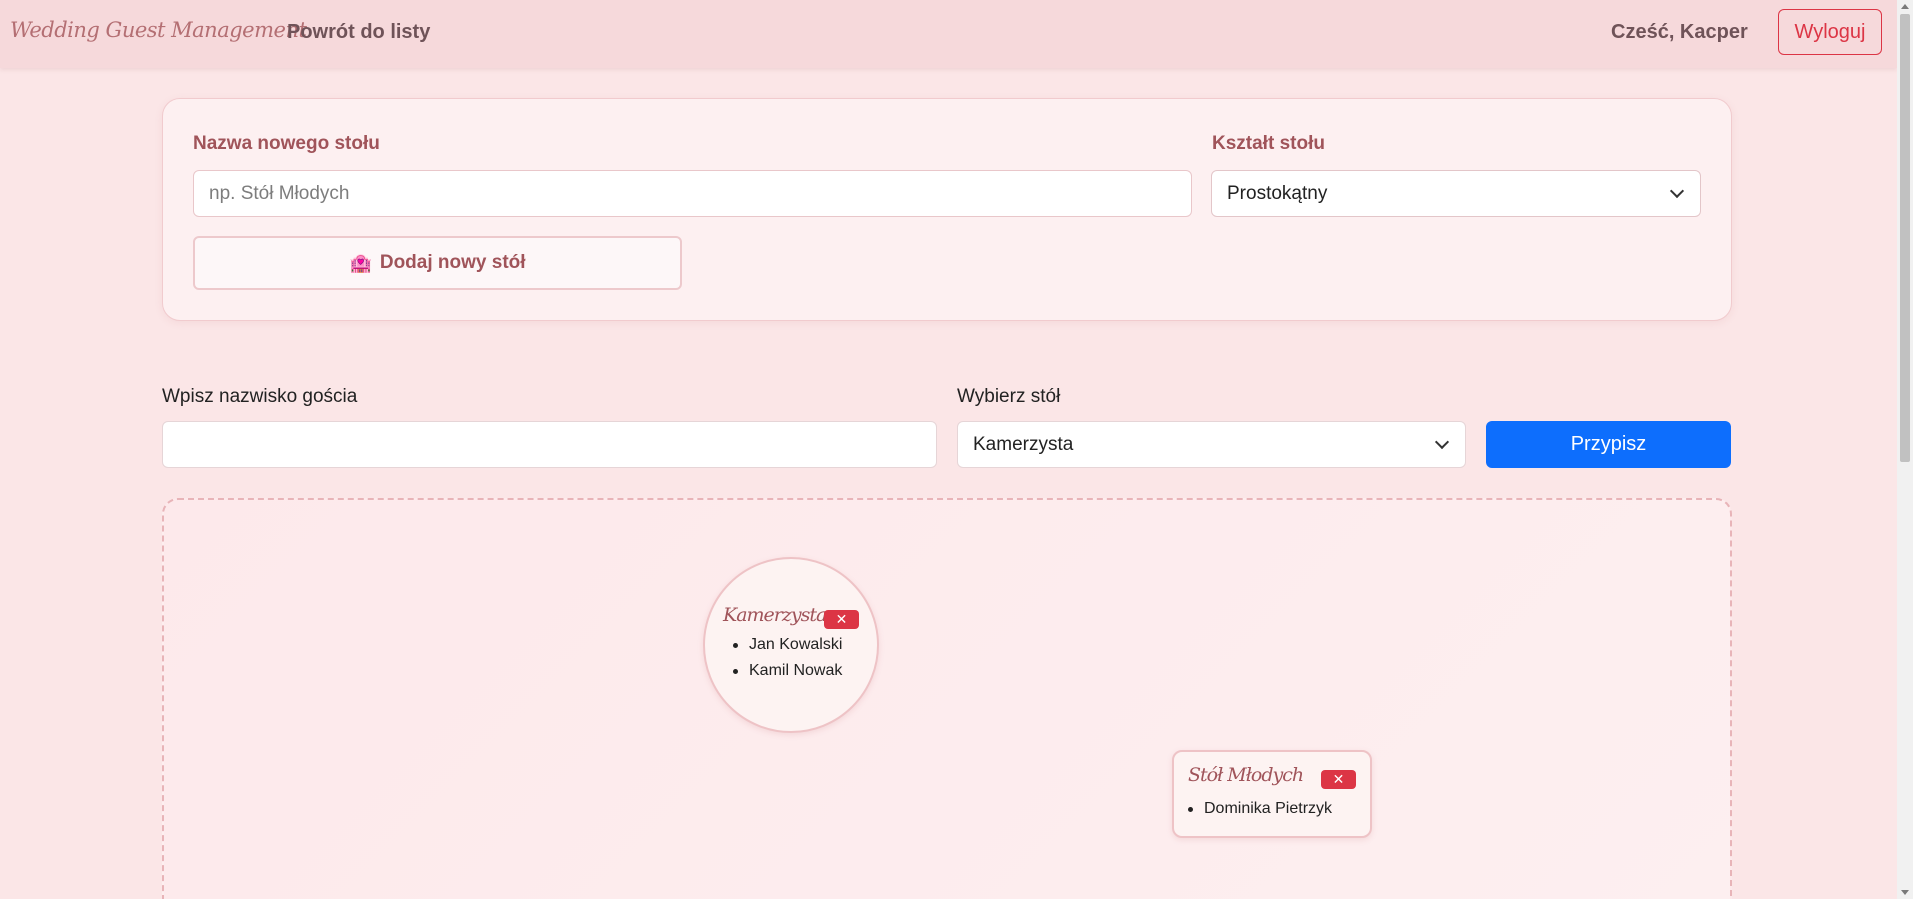 The image size is (1913, 899). Describe the element at coordinates (775, 615) in the screenshot. I see `table-name: Kamerzysta` at that location.